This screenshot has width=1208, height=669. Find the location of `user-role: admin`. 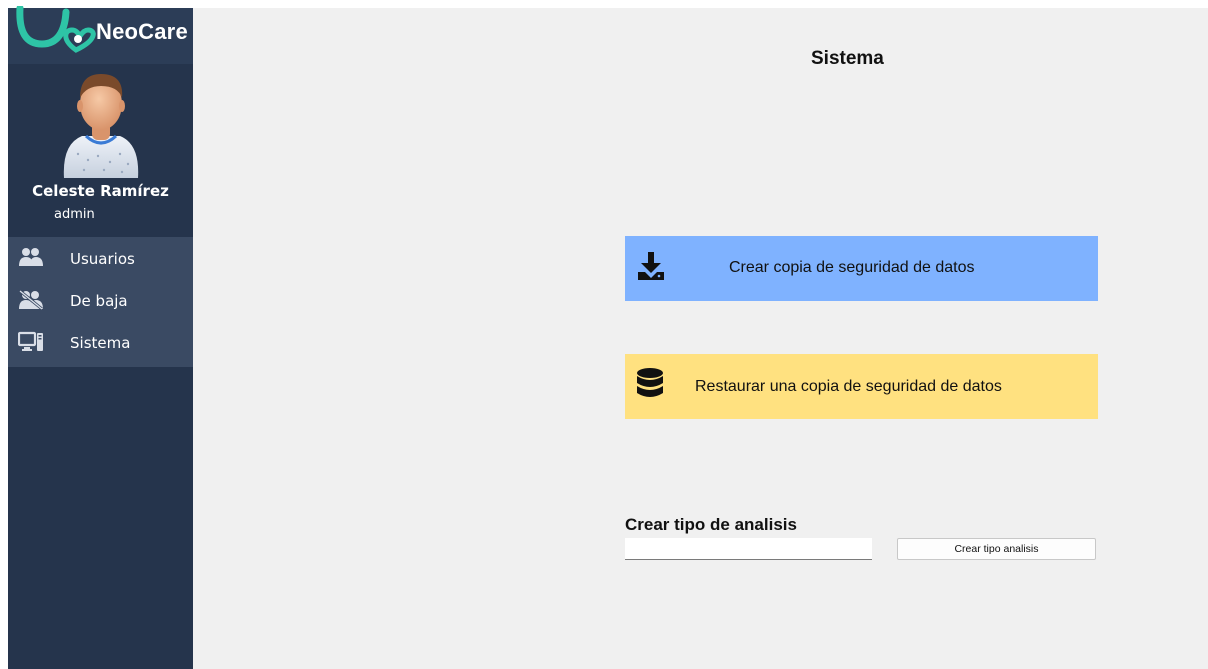

user-role: admin is located at coordinates (74, 214).